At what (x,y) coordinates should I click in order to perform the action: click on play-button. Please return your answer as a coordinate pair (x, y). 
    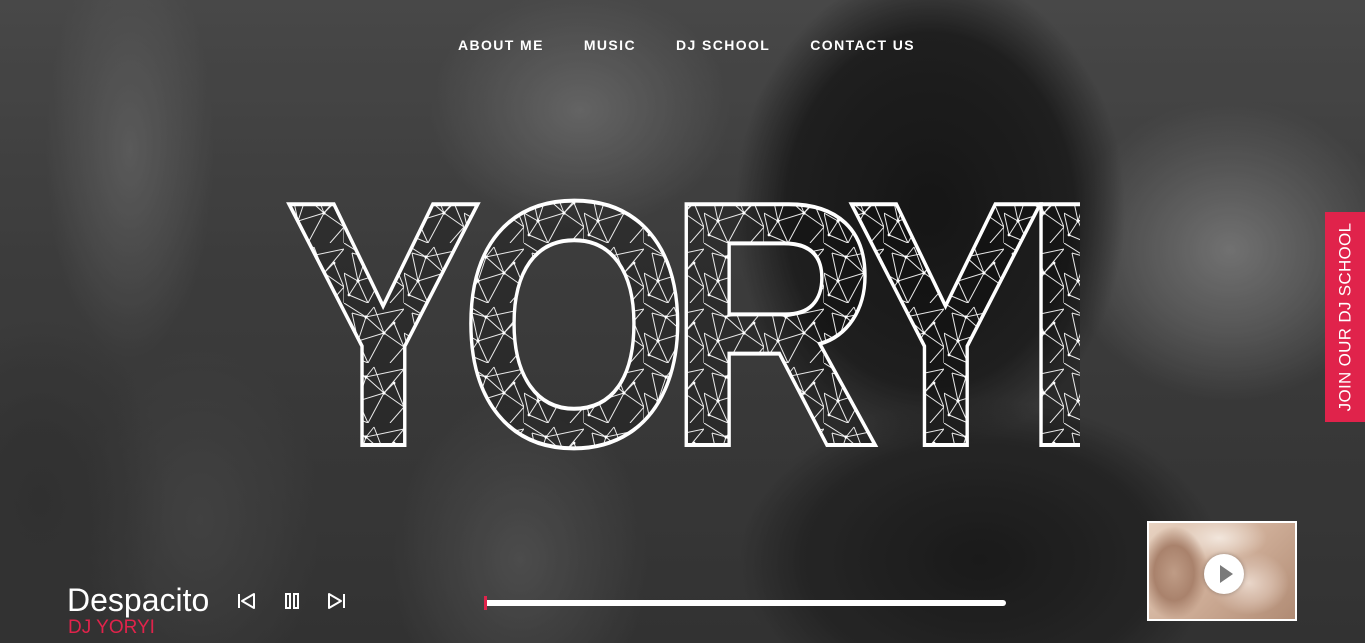
    Looking at the image, I should click on (1224, 574).